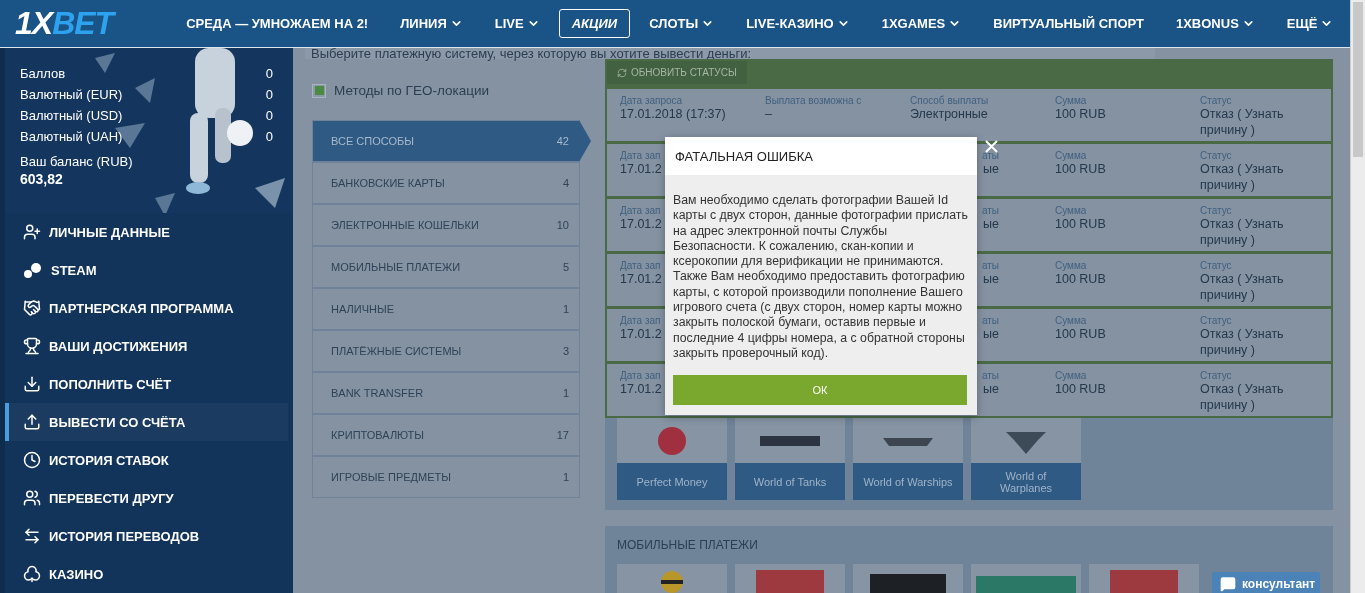 This screenshot has width=1365, height=593. What do you see at coordinates (32, 574) in the screenshot?
I see `cards-icon` at bounding box center [32, 574].